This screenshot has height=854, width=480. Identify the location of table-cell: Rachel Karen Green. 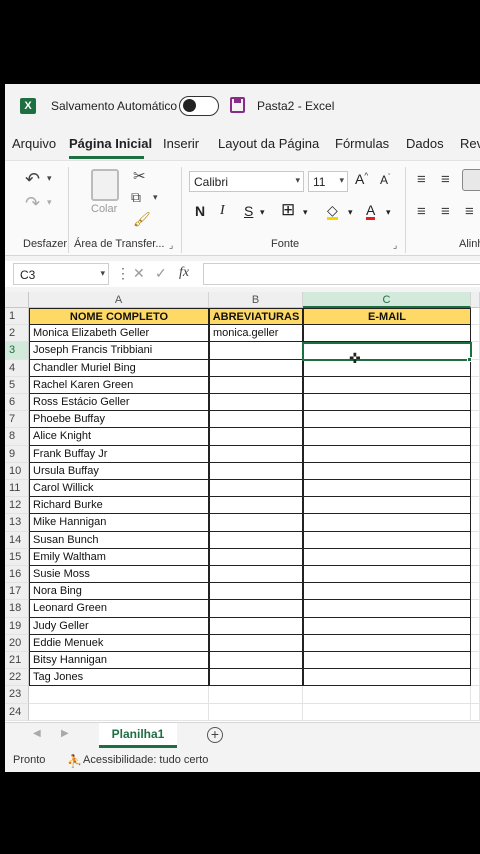
(119, 385).